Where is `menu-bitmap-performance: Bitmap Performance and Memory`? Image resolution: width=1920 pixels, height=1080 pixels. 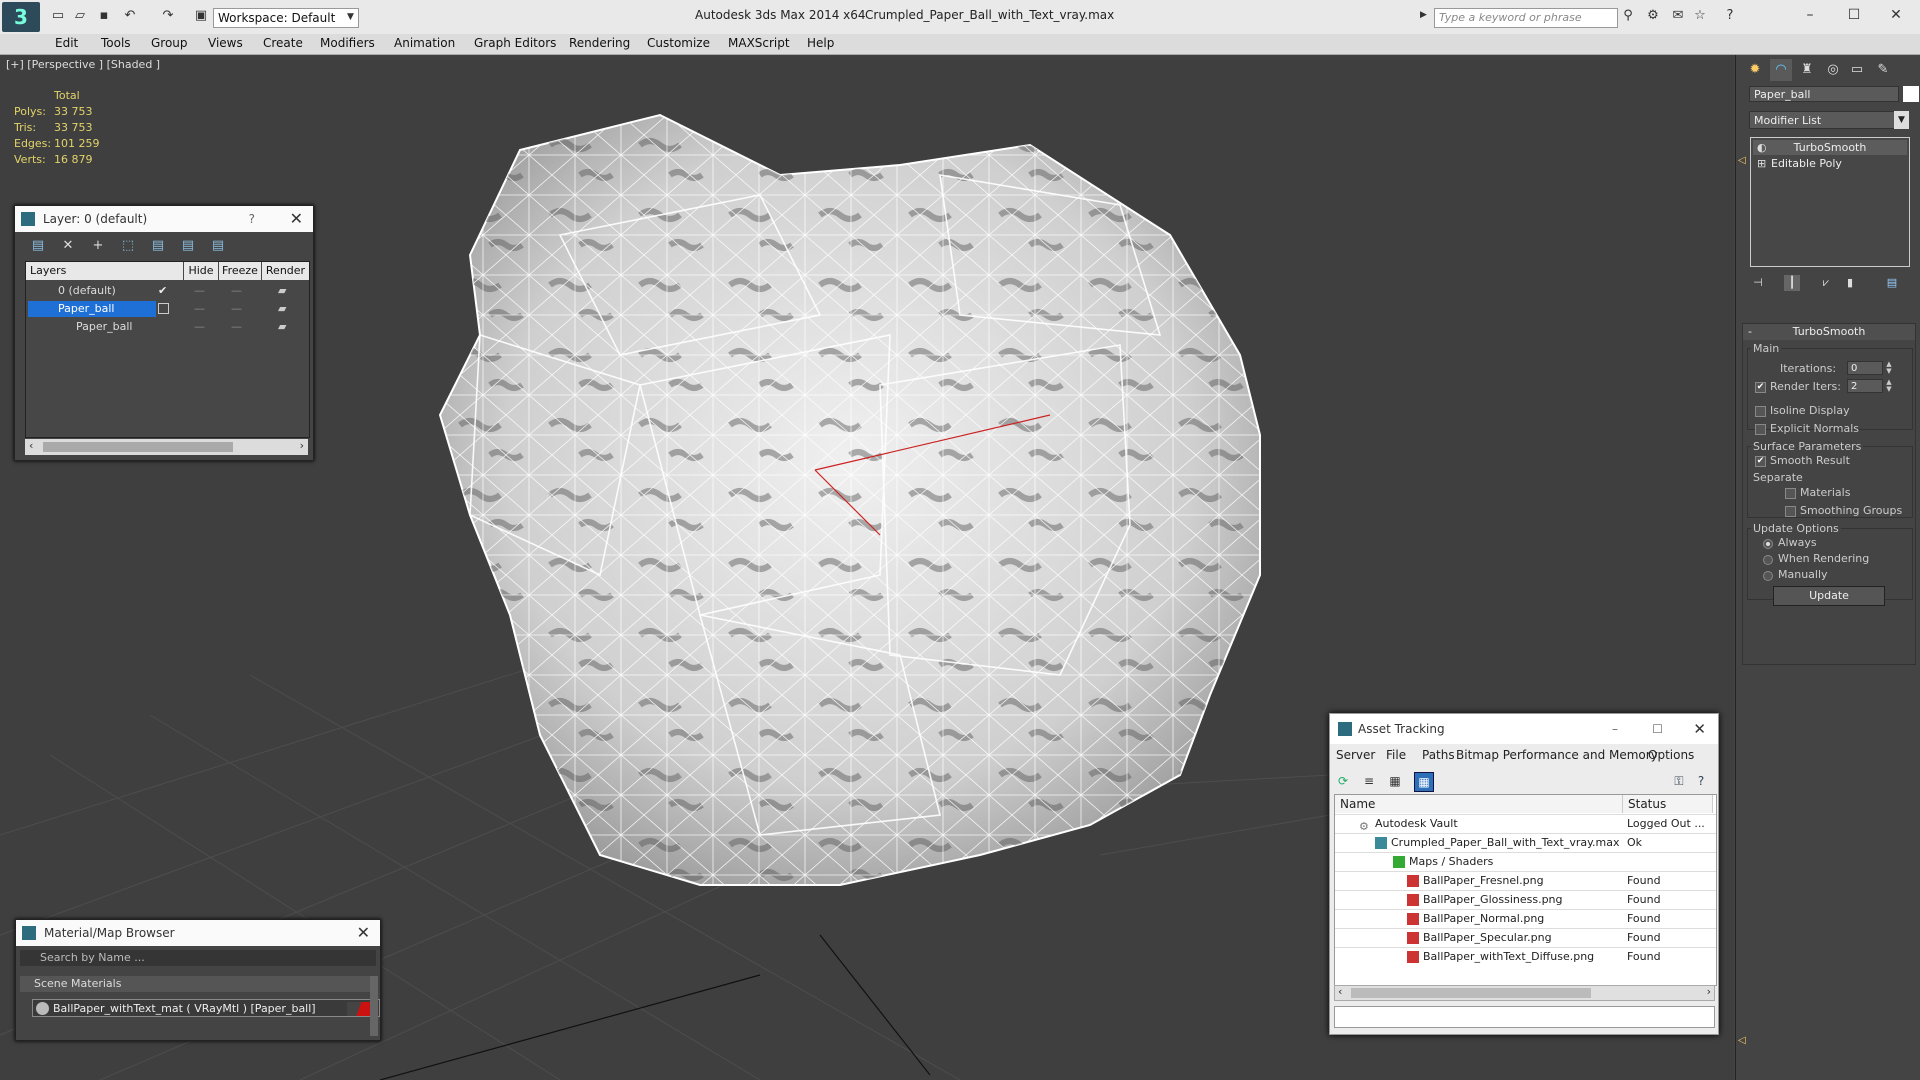
menu-bitmap-performance: Bitmap Performance and Memory is located at coordinates (1557, 755).